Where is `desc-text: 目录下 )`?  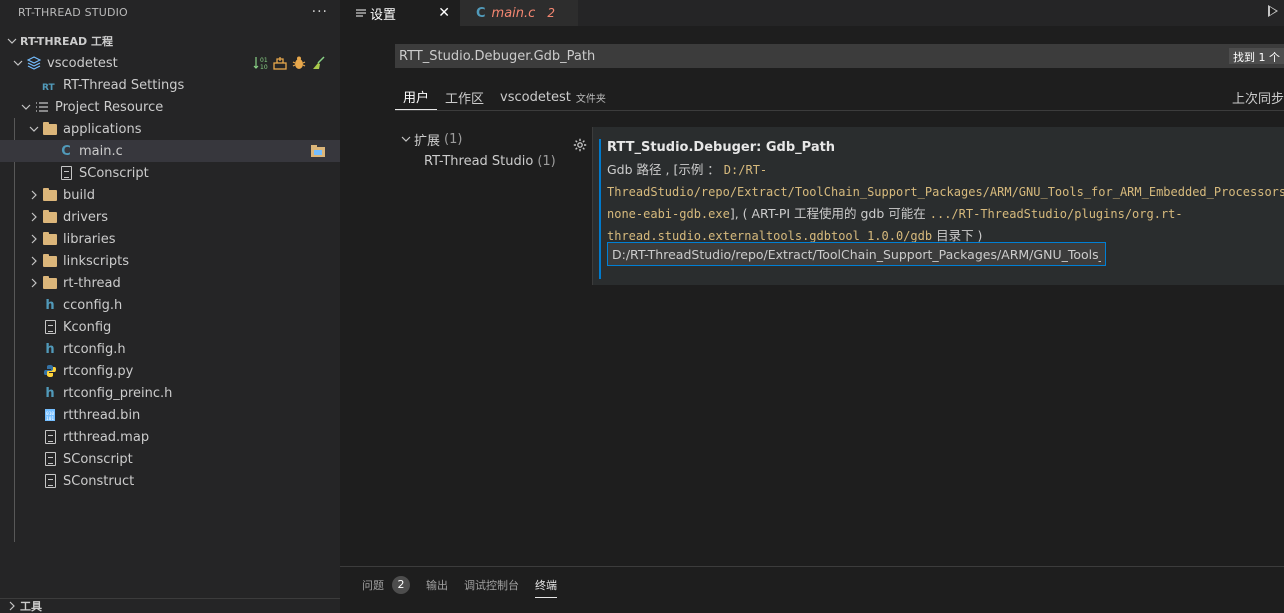 desc-text: 目录下 ) is located at coordinates (957, 235).